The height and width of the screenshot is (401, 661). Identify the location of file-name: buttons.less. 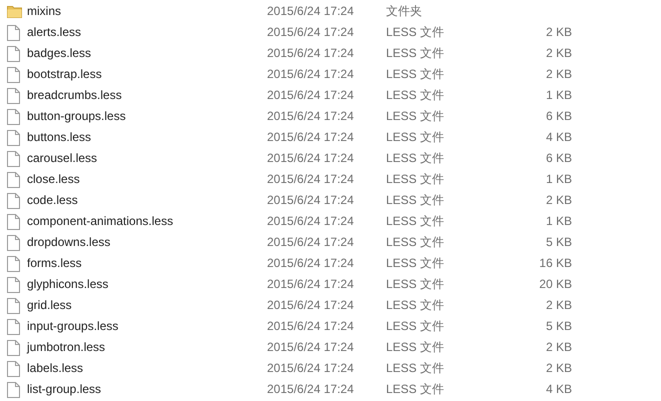
(59, 137).